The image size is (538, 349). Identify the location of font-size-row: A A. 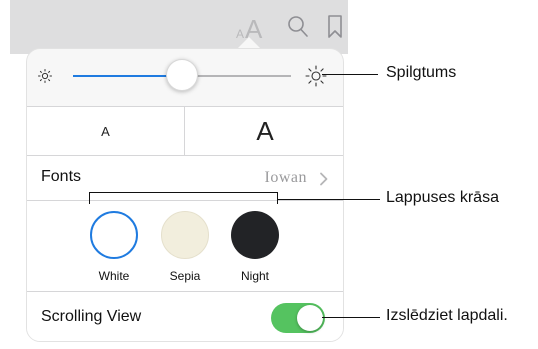
(185, 131).